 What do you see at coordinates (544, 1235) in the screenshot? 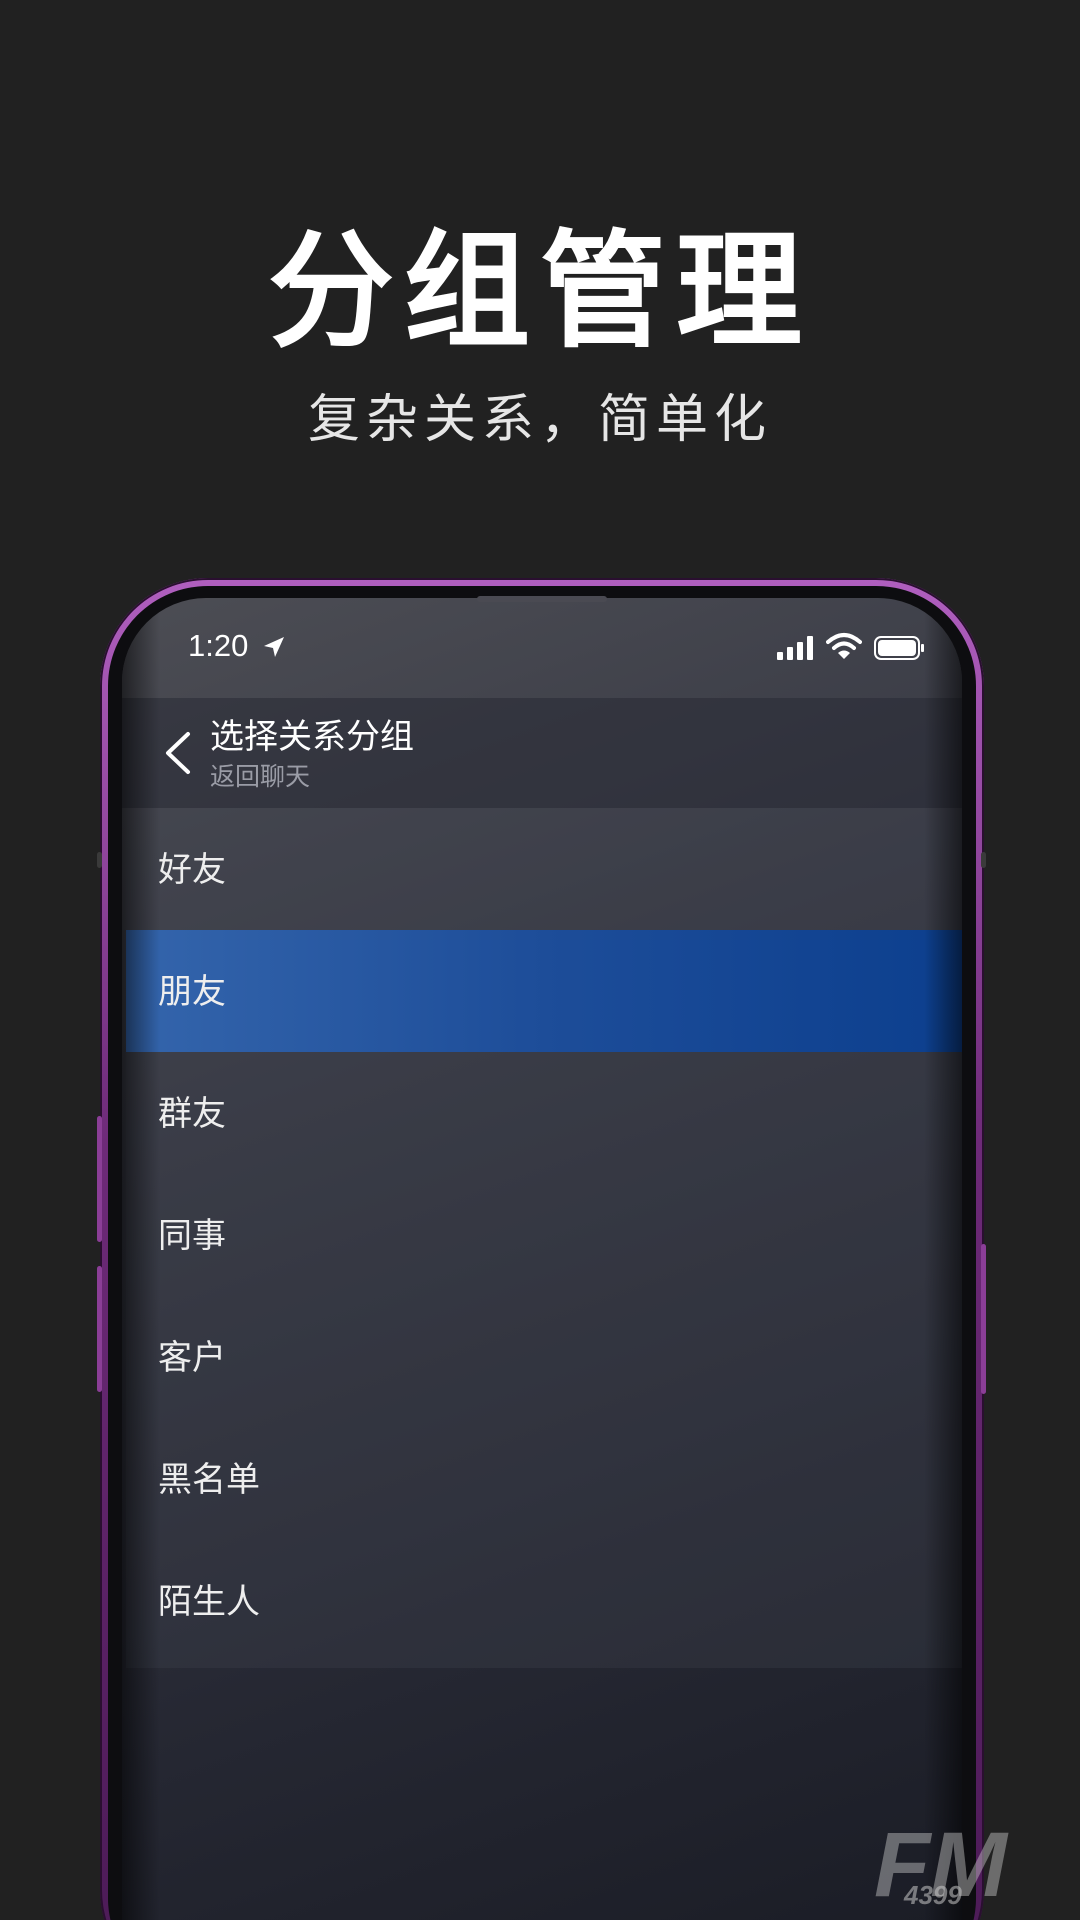
I see `group-item-tongshi: 同事` at bounding box center [544, 1235].